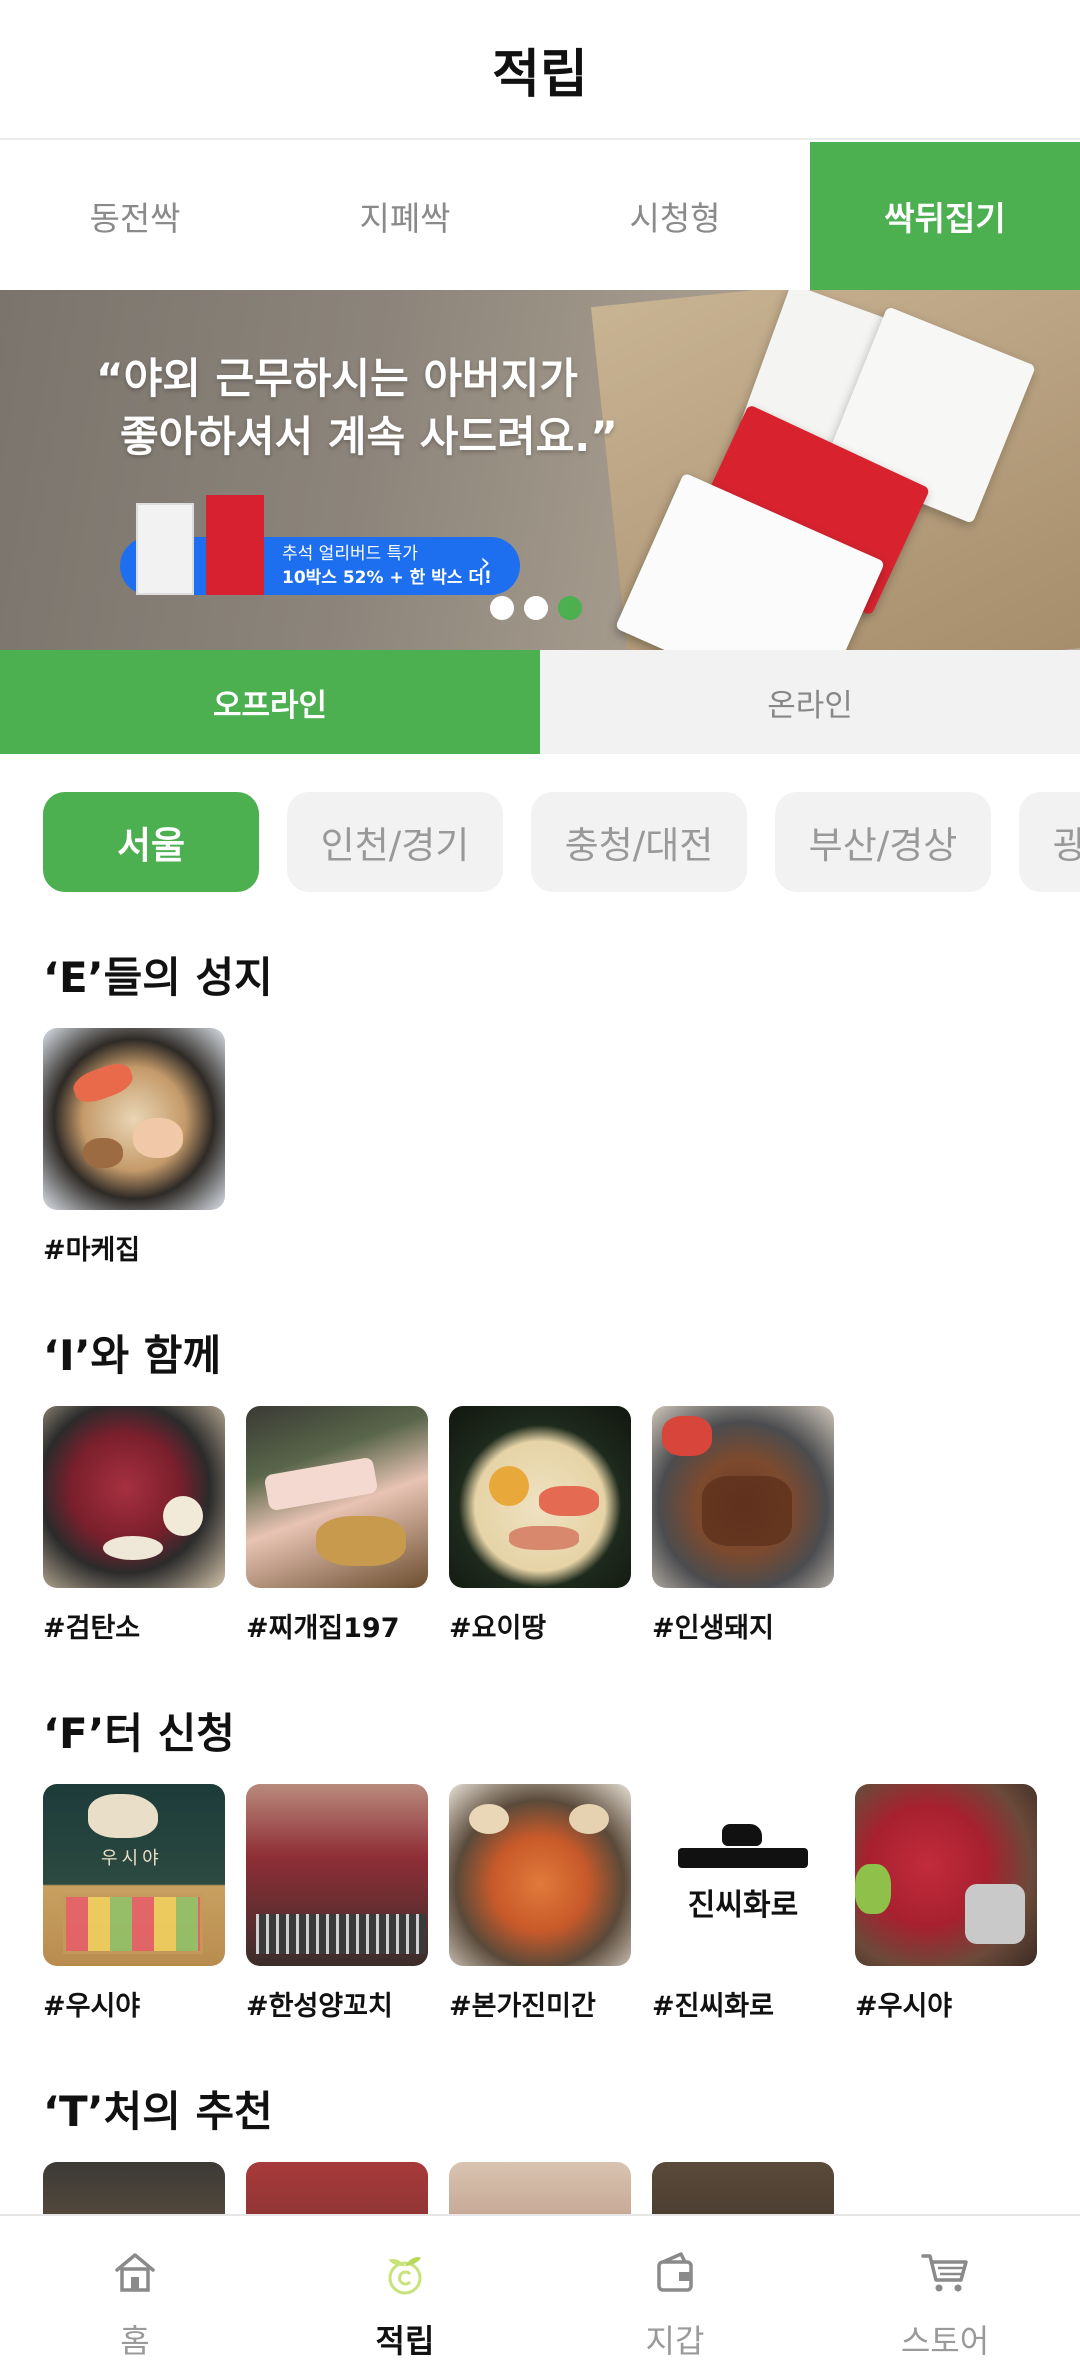  What do you see at coordinates (151, 842) in the screenshot?
I see `region-chip-seoul: 서울` at bounding box center [151, 842].